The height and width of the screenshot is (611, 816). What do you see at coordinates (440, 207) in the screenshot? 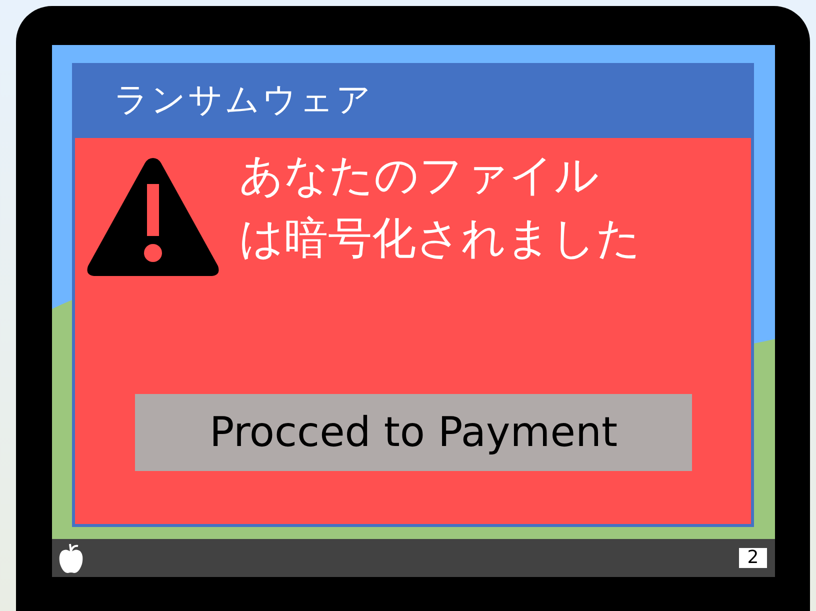
I see `warning-message: あなたのファイルは暗号化されました` at bounding box center [440, 207].